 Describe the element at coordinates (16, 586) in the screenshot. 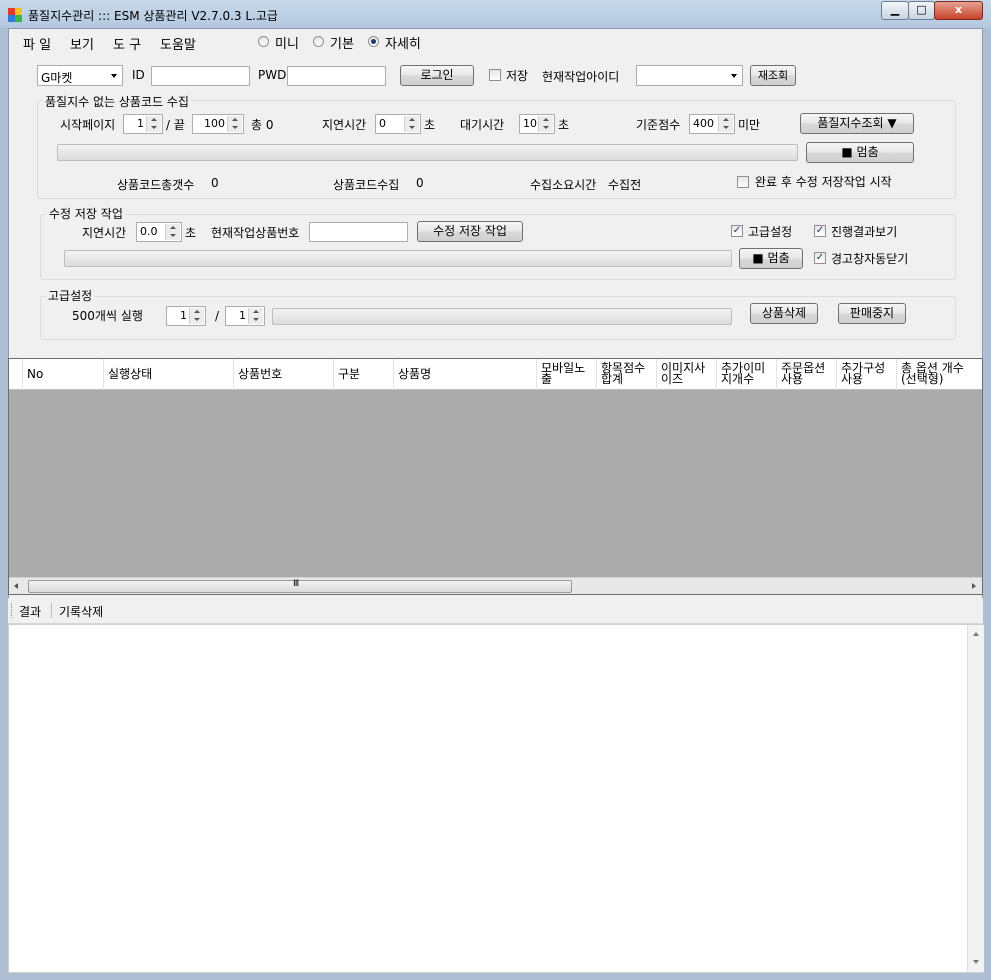

I see `scroll-left-icon` at that location.